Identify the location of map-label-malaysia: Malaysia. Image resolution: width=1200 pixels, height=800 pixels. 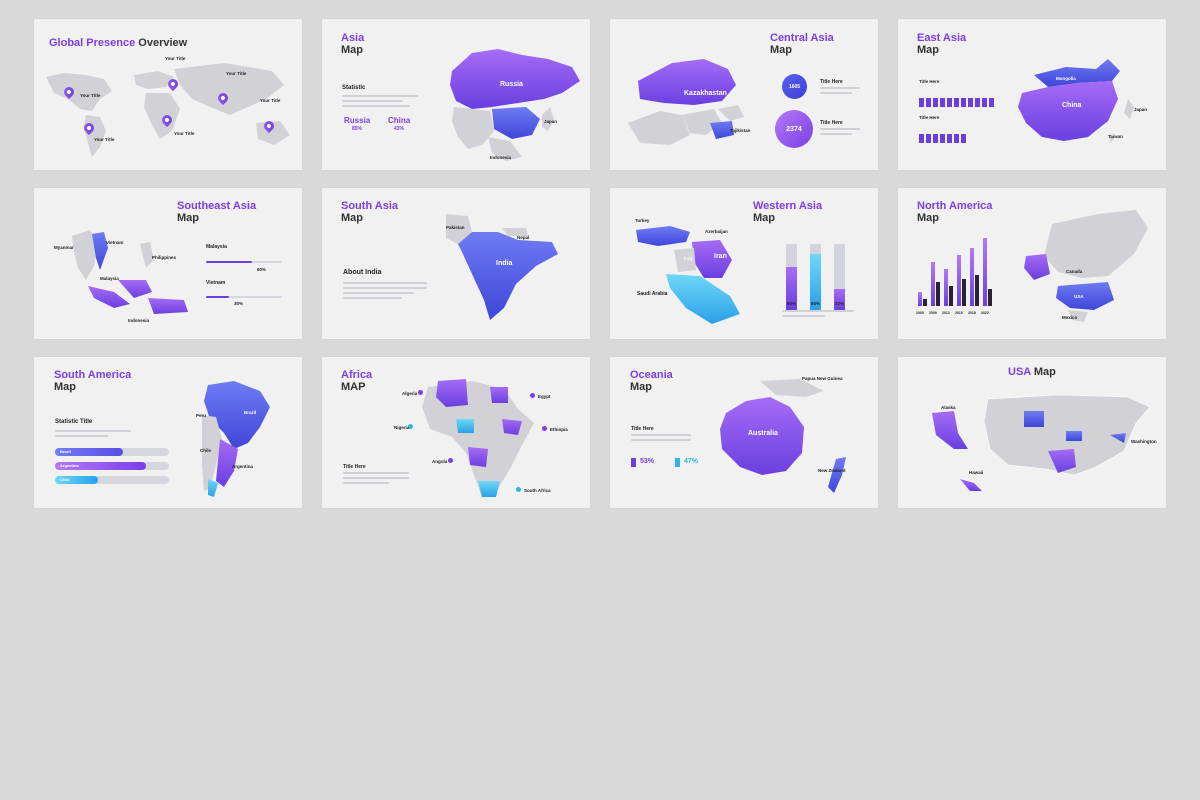
(109, 278).